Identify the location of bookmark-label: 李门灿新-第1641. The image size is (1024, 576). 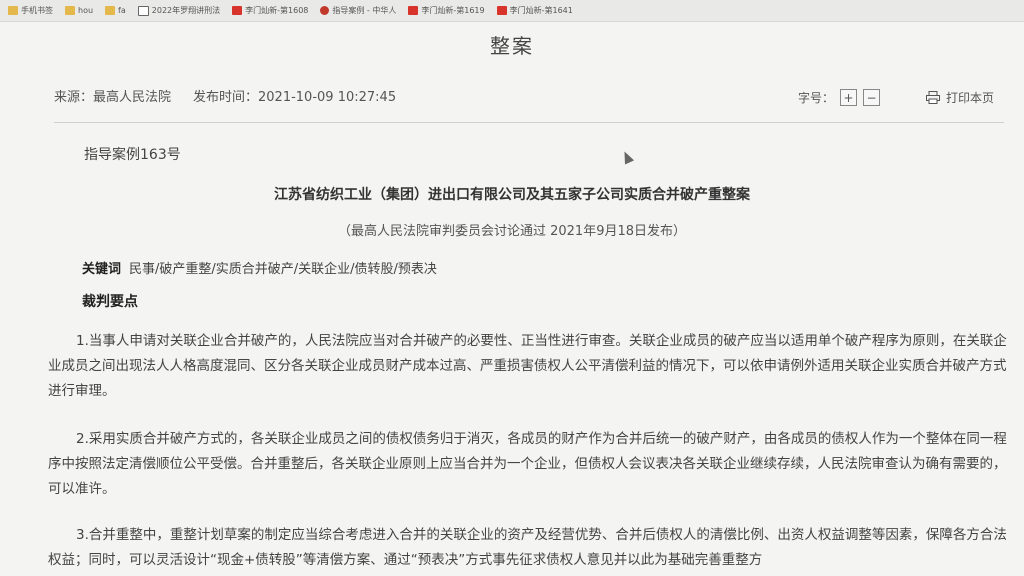
(541, 10).